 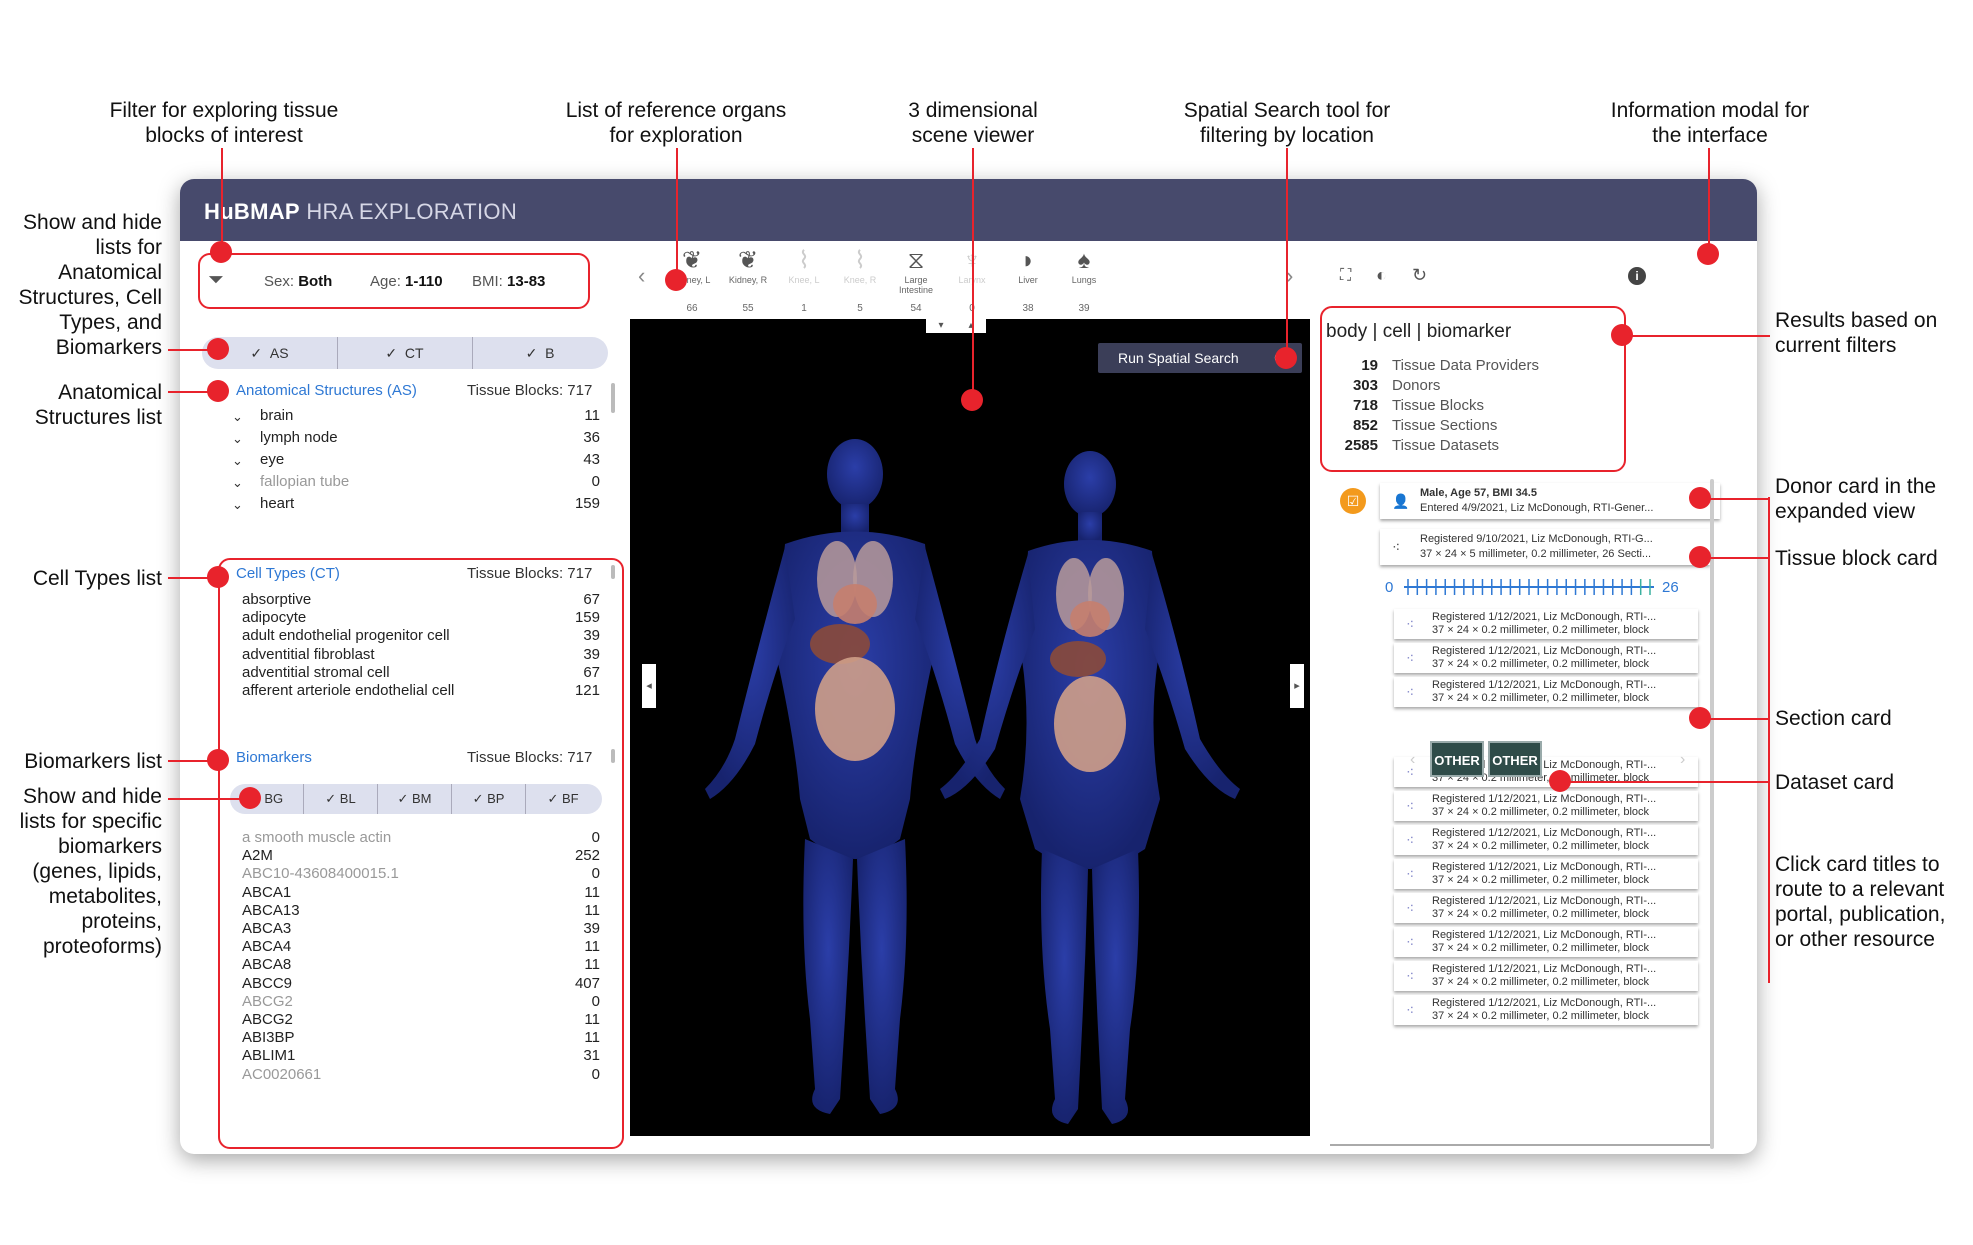 What do you see at coordinates (1665, 782) in the screenshot?
I see `leader-dataset` at bounding box center [1665, 782].